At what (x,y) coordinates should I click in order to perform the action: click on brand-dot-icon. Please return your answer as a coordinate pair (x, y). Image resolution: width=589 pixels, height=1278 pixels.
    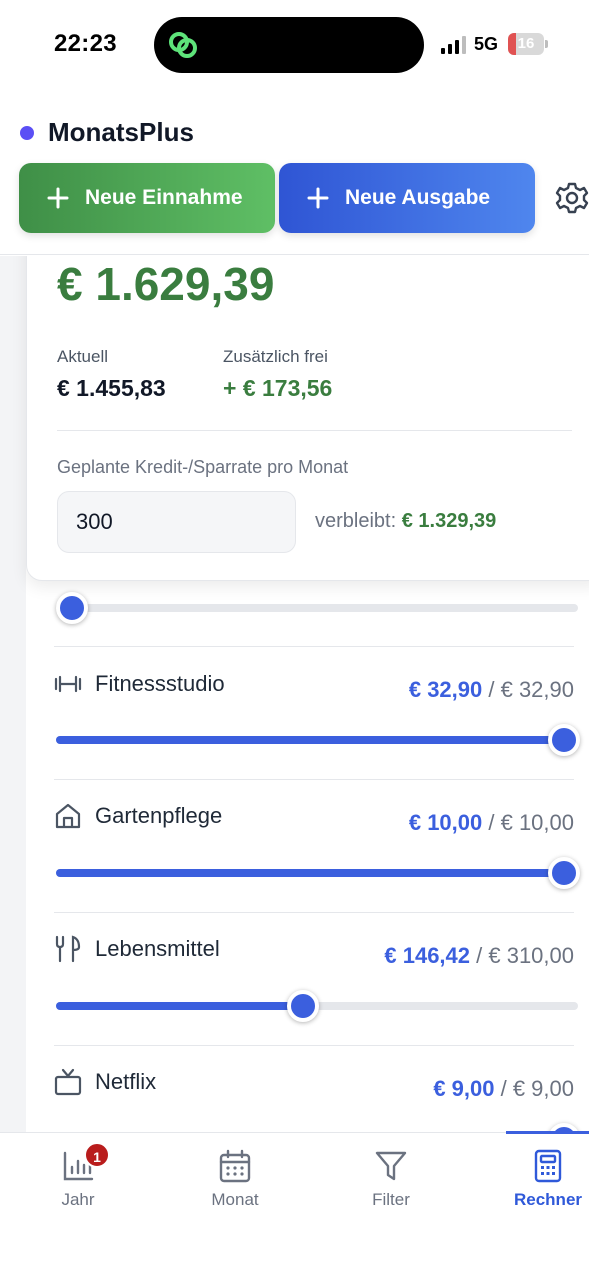
    Looking at the image, I should click on (27, 132).